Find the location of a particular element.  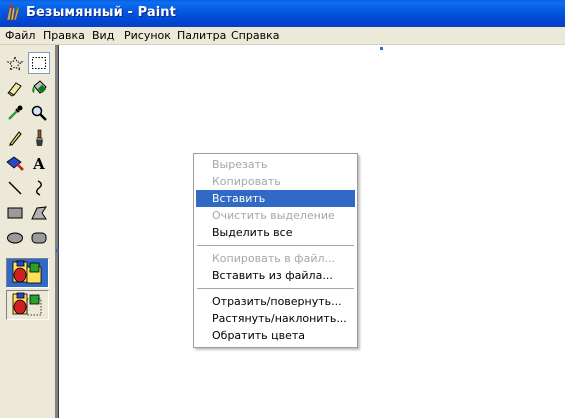

resize-handle-top is located at coordinates (381, 48).